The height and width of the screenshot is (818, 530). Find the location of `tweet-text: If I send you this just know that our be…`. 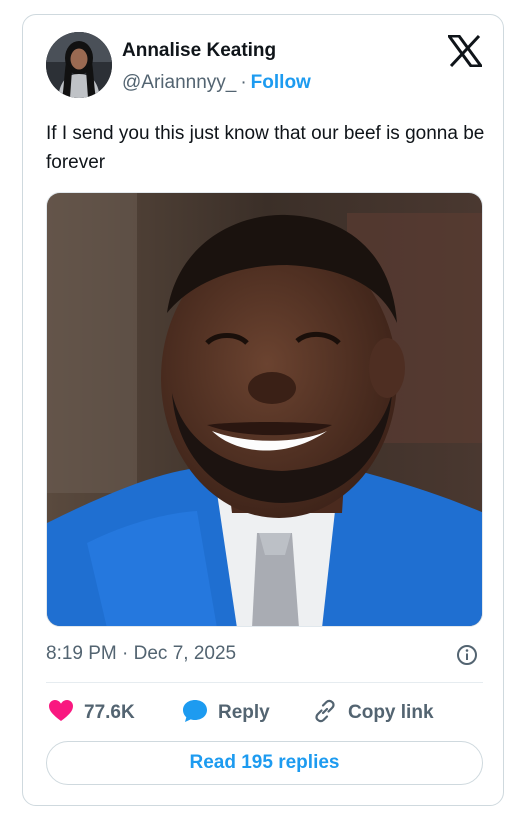

tweet-text: If I send you this just know that our be… is located at coordinates (265, 148).